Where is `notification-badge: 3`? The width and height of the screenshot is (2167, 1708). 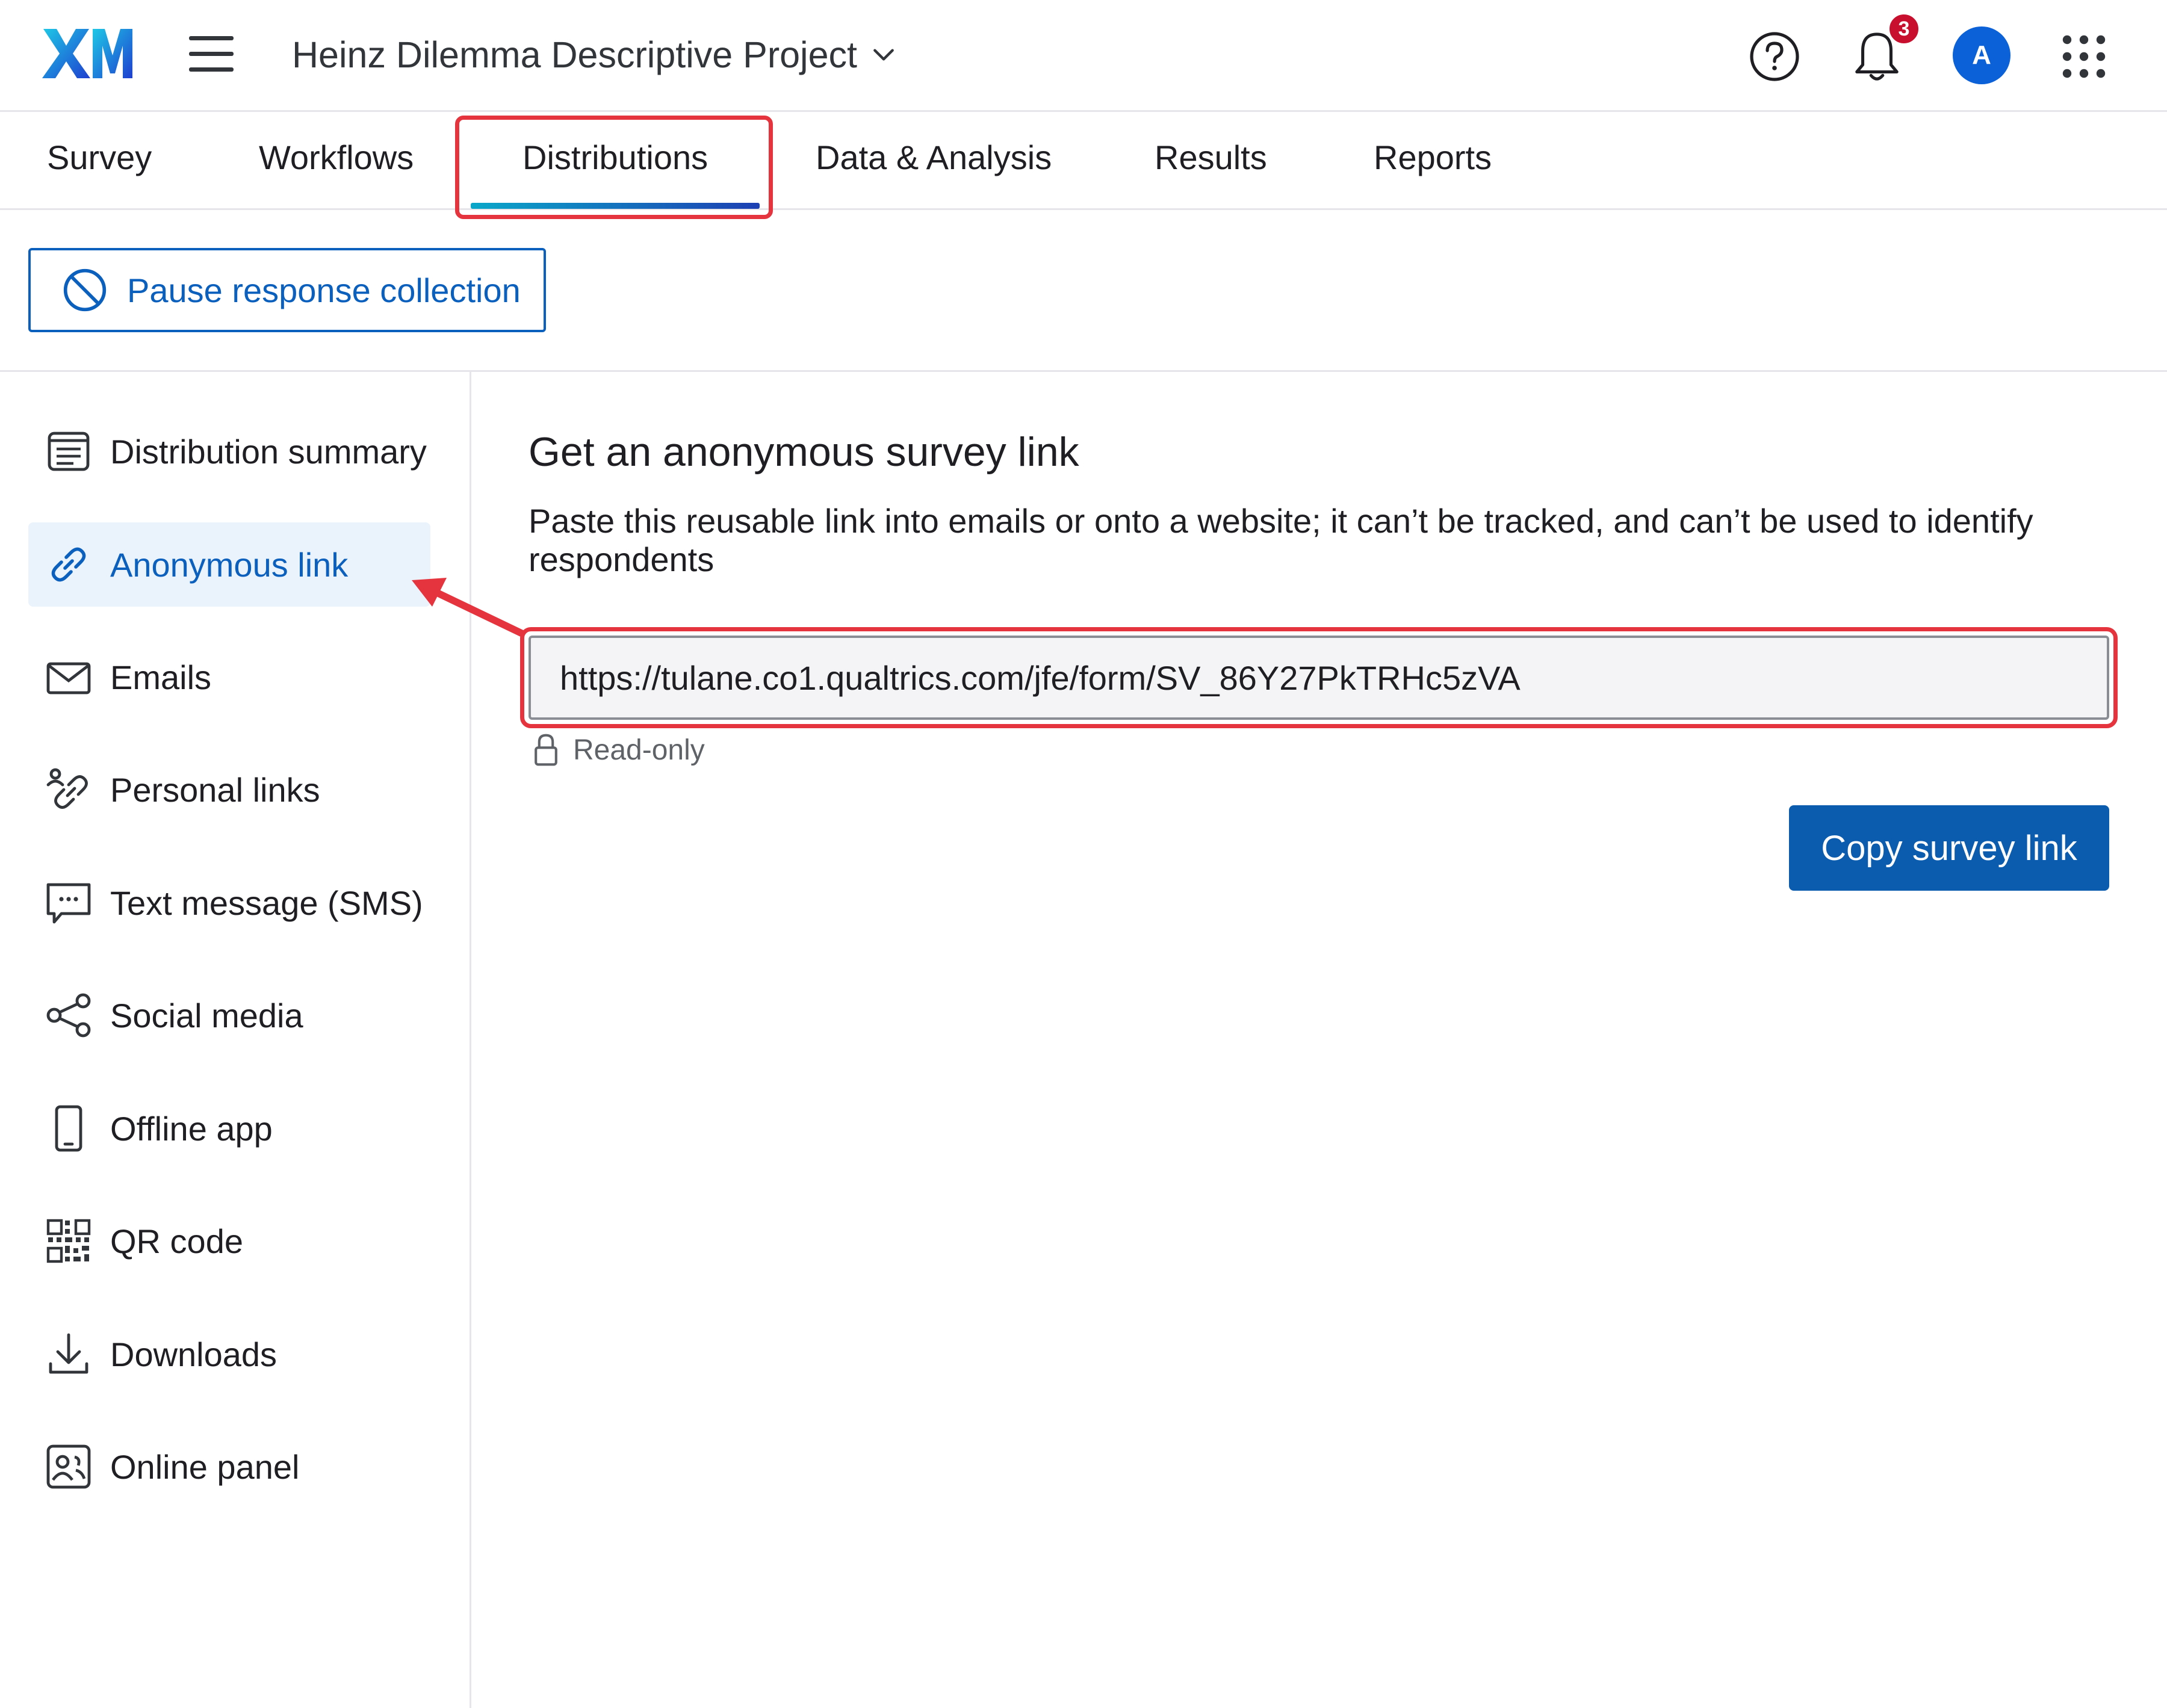 notification-badge: 3 is located at coordinates (1904, 29).